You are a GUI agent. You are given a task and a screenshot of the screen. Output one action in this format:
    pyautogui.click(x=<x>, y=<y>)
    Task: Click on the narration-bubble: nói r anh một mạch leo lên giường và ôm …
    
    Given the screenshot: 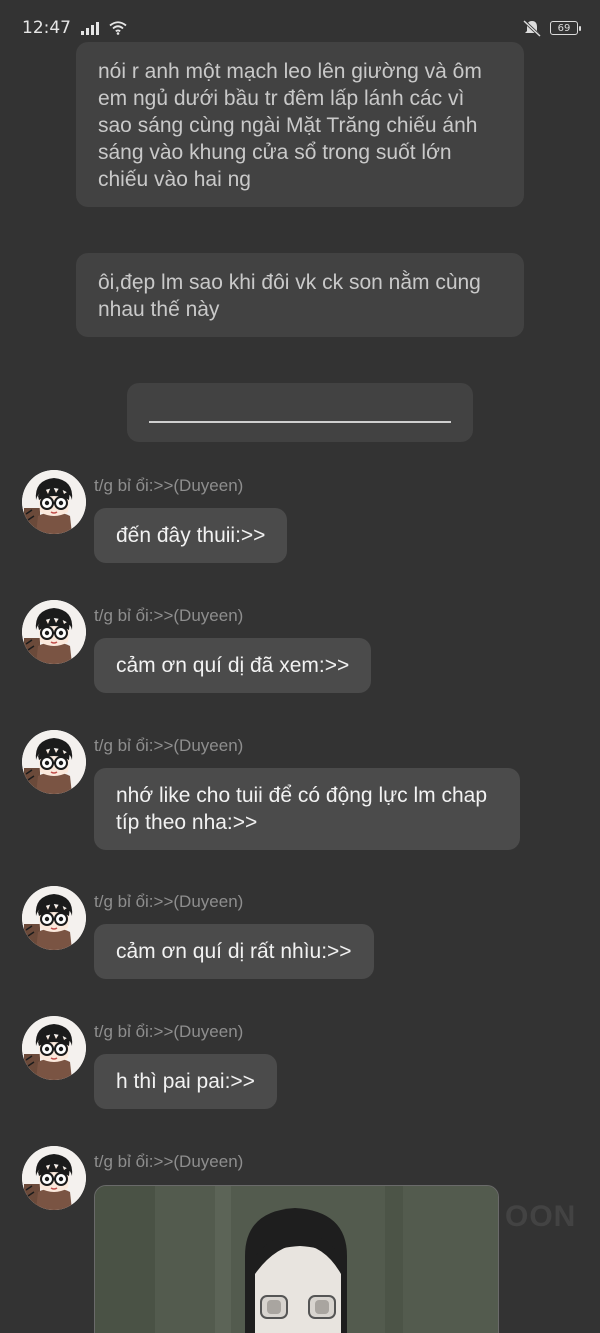 What is the action you would take?
    pyautogui.click(x=300, y=124)
    